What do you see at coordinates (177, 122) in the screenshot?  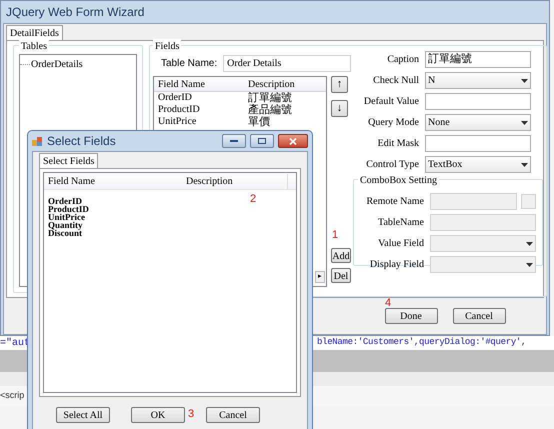 I see `table-cell-text: UnitPrice` at bounding box center [177, 122].